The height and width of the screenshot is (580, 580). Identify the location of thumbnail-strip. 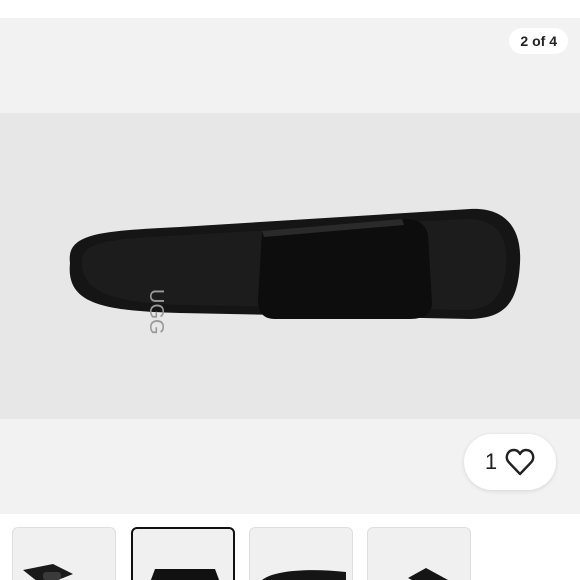
(290, 553).